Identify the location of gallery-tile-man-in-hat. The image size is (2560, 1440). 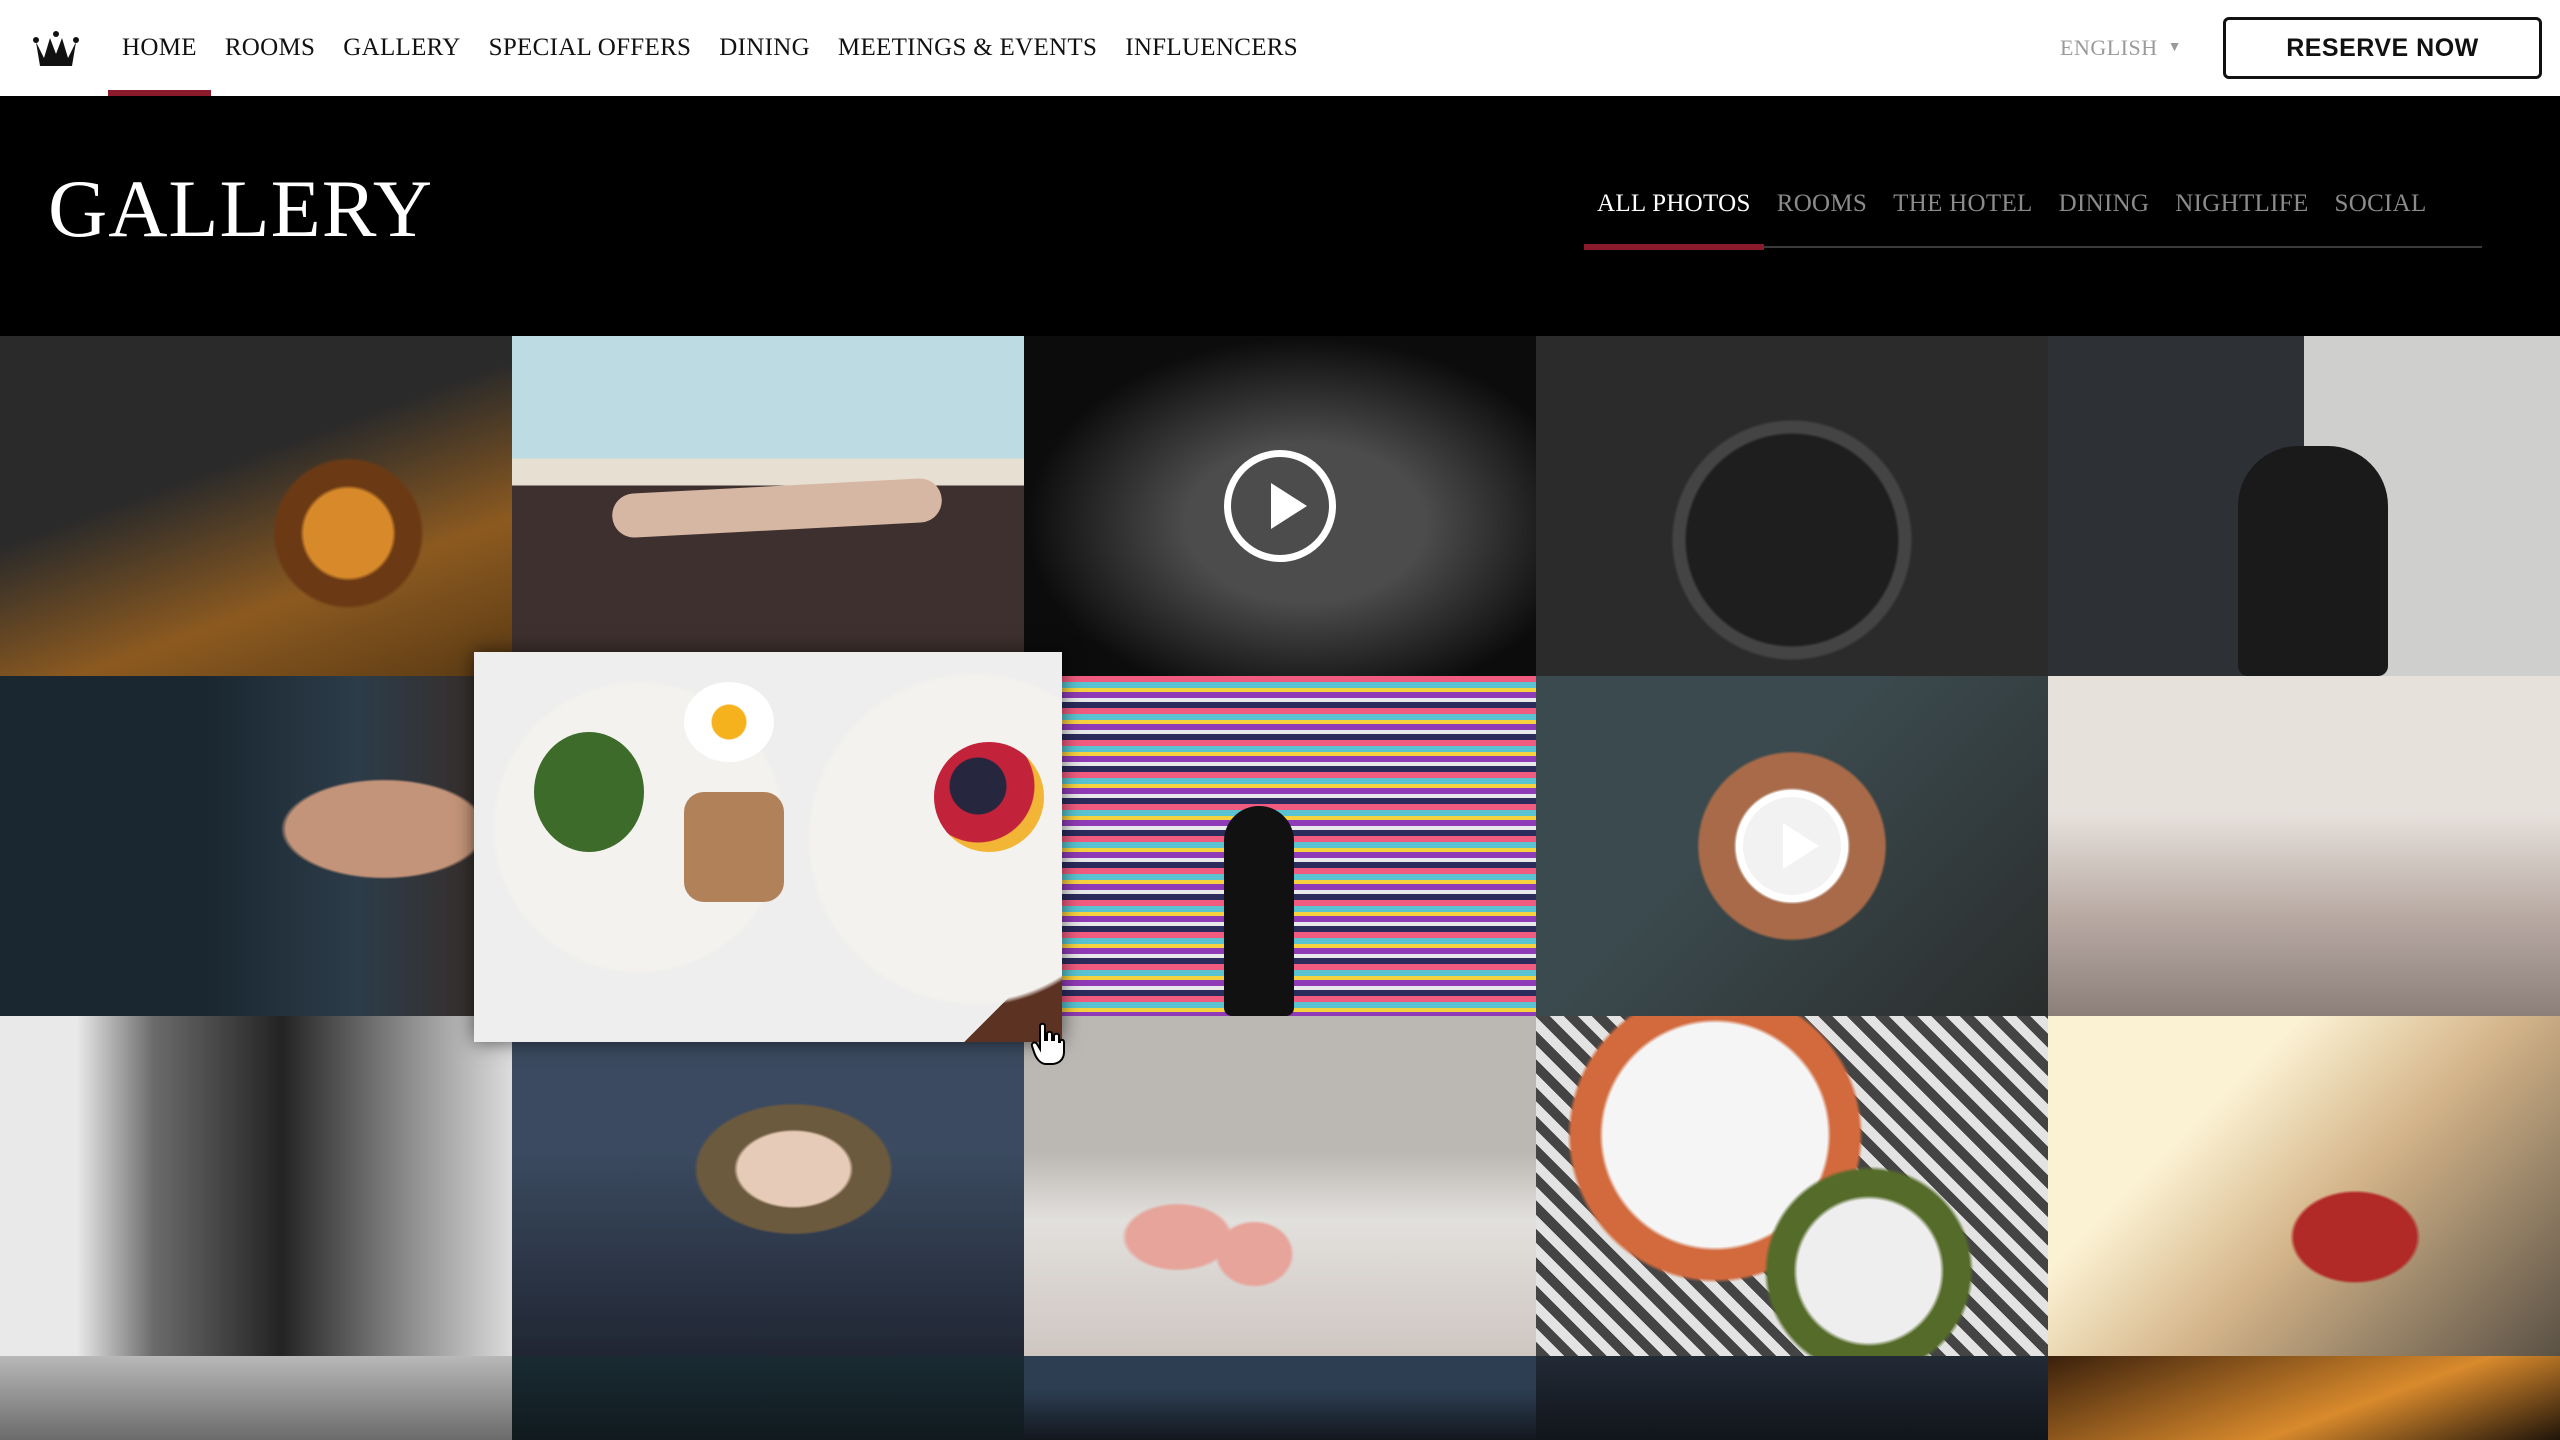
(2304, 506).